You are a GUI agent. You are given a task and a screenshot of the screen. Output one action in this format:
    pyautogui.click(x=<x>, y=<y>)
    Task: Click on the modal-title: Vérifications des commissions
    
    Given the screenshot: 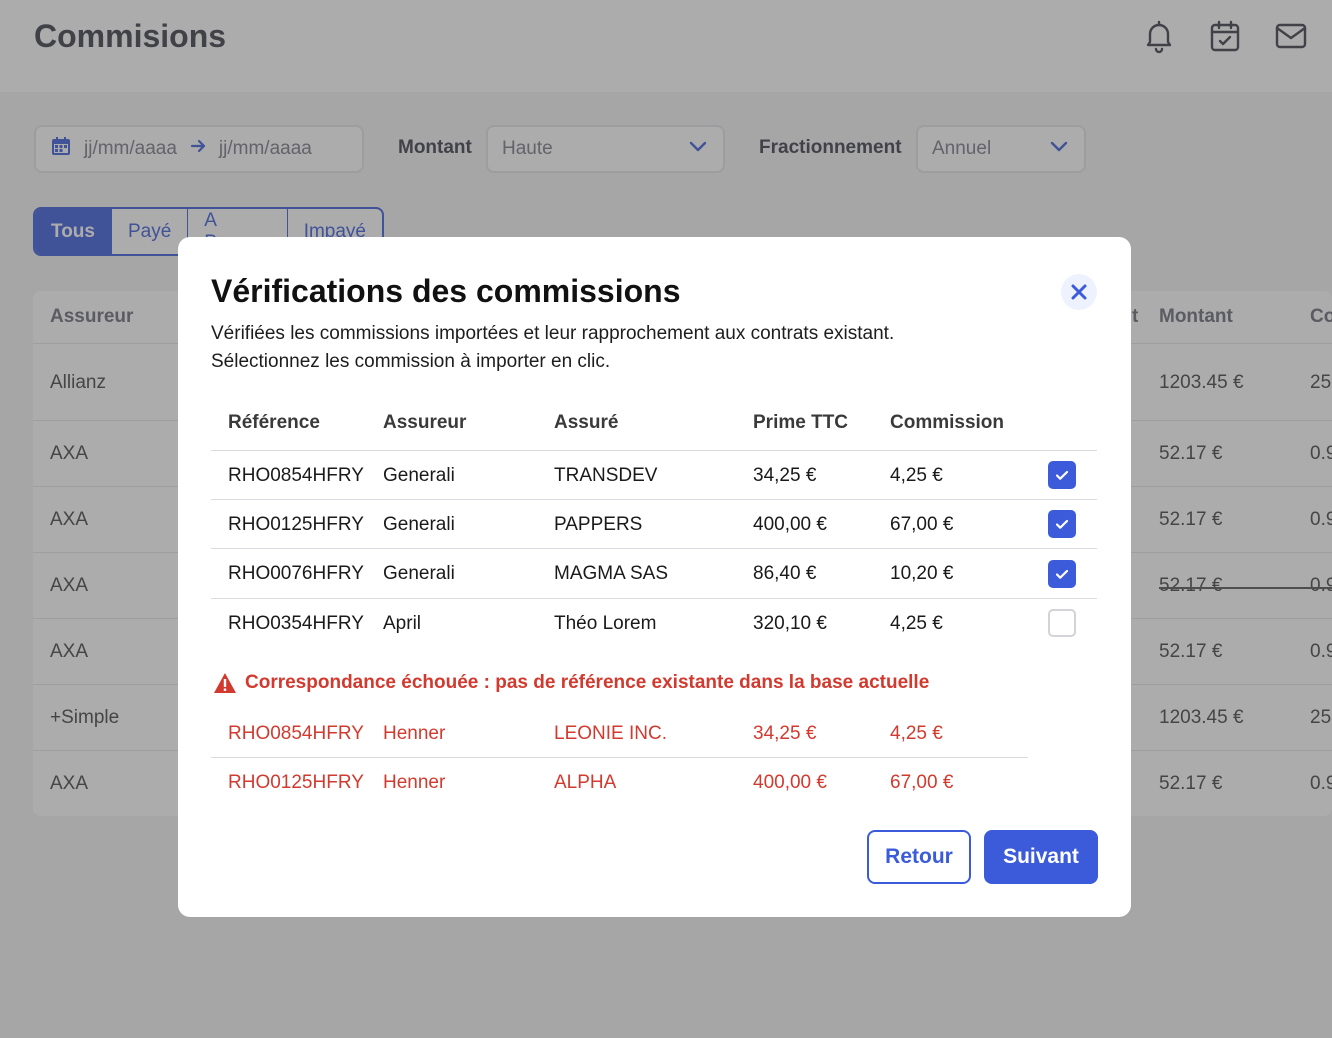 What is the action you would take?
    pyautogui.click(x=446, y=291)
    